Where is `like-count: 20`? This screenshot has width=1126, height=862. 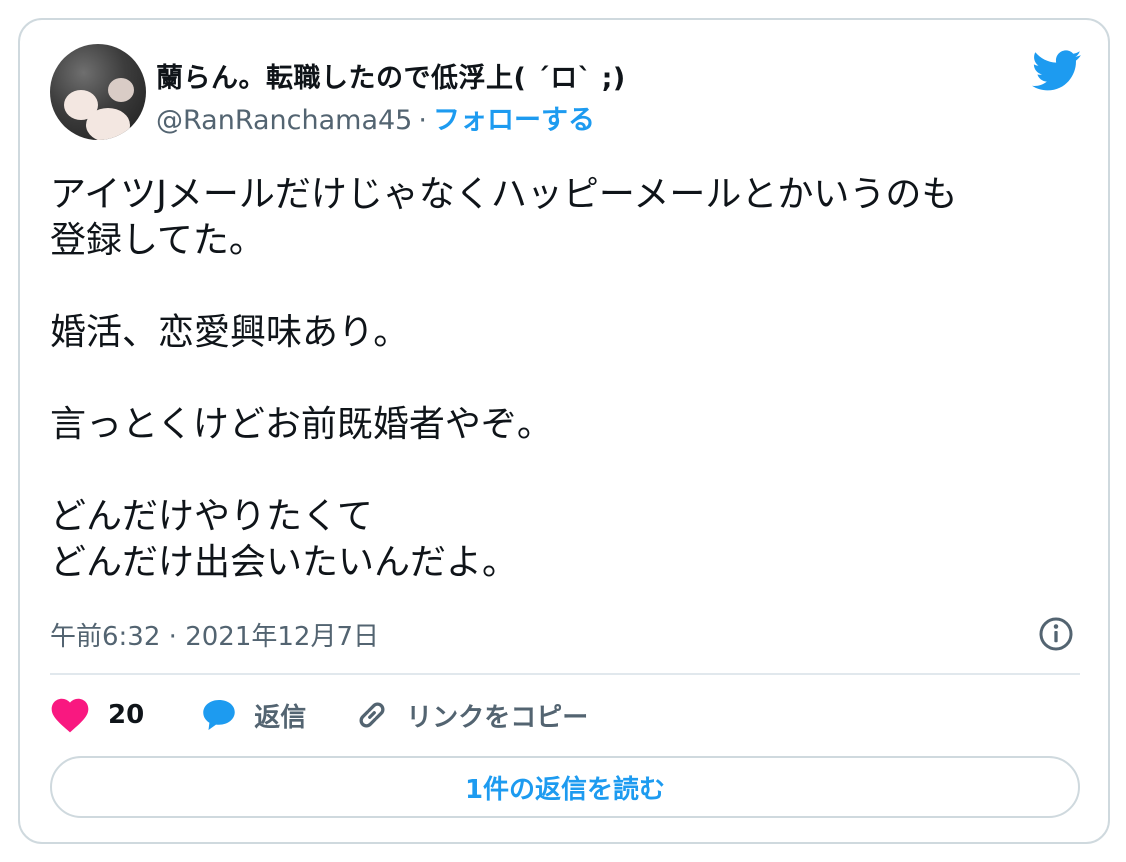
like-count: 20 is located at coordinates (126, 715).